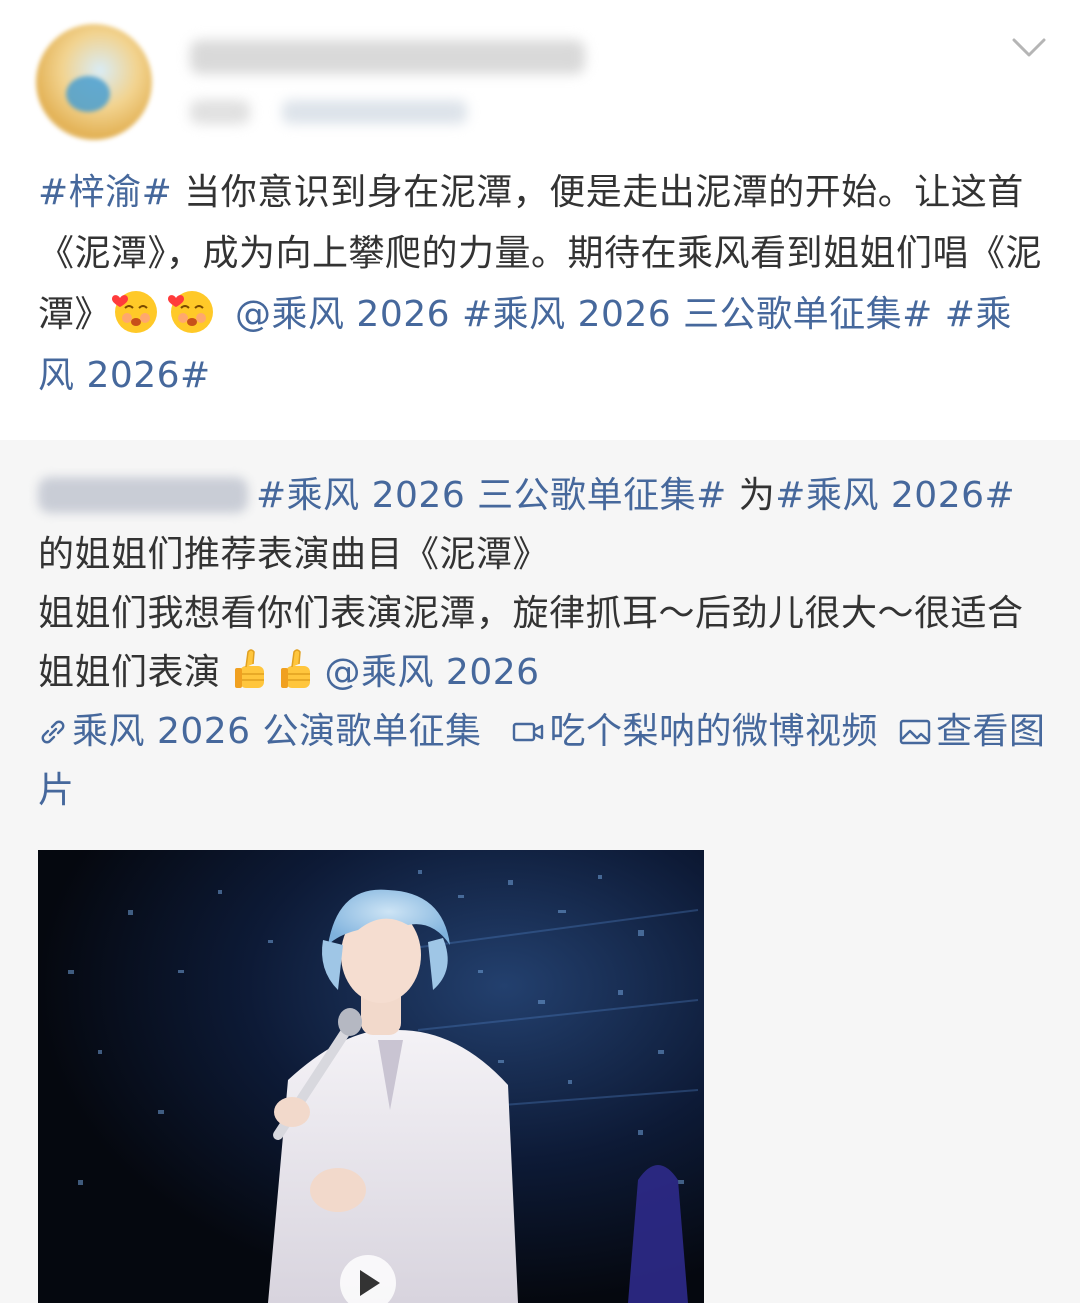 The image size is (1080, 1303). Describe the element at coordinates (491, 495) in the screenshot. I see `repost-hashtag-collection: #乘风 2026 三公歌单征集#` at that location.